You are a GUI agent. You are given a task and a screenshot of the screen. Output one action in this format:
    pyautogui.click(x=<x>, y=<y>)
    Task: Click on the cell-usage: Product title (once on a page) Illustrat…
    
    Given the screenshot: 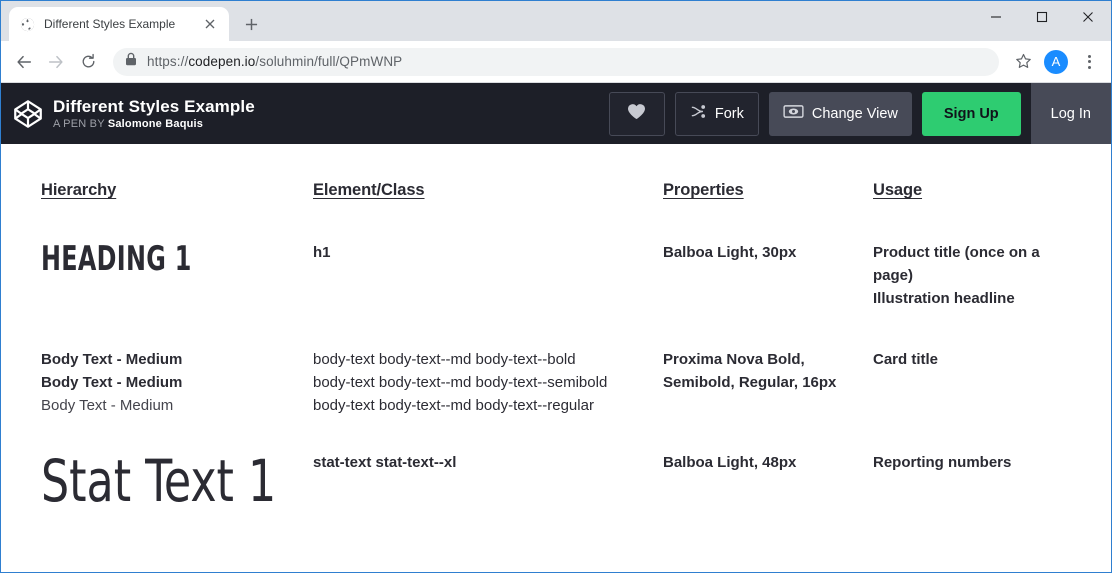 What is the action you would take?
    pyautogui.click(x=992, y=255)
    